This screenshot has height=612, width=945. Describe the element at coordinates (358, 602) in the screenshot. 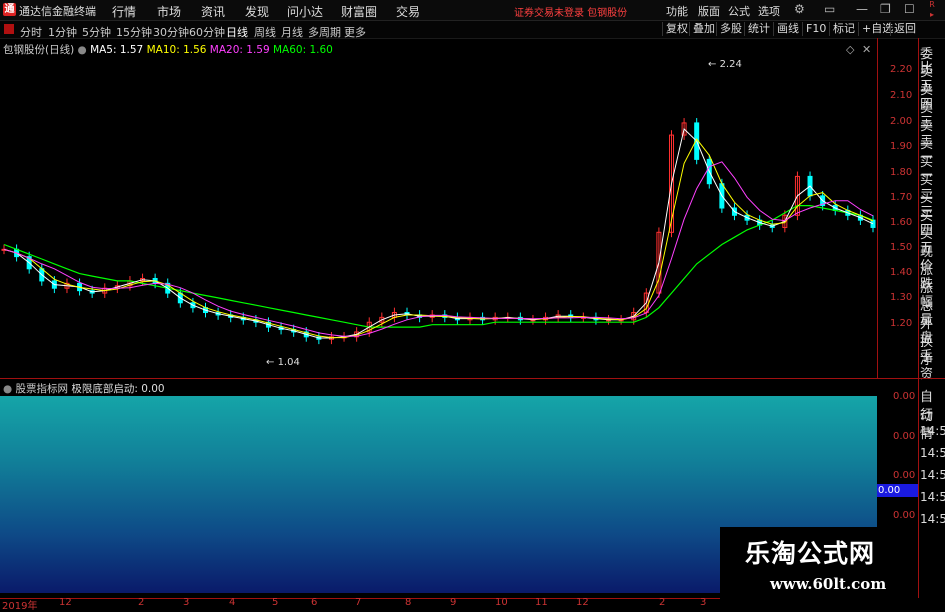

I see `date-tick: 7` at that location.